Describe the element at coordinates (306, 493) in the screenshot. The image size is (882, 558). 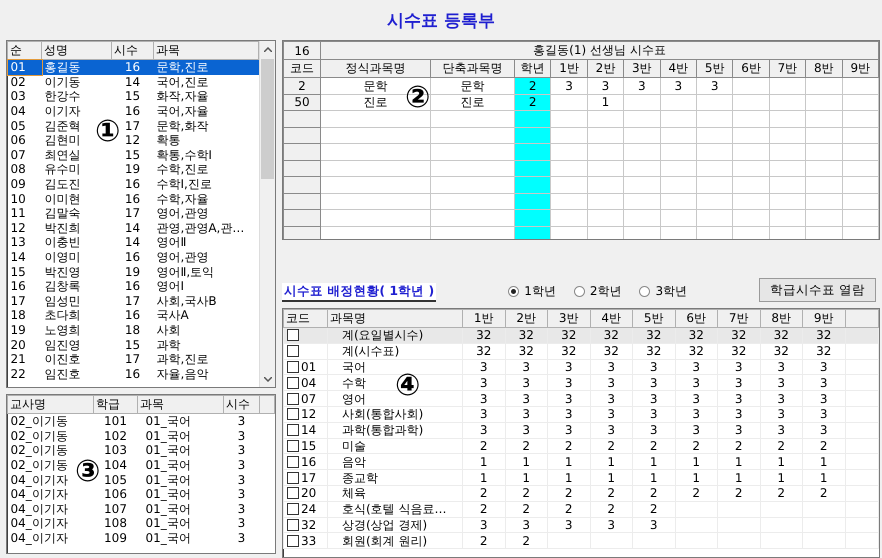
I see `table-cell: 20` at that location.